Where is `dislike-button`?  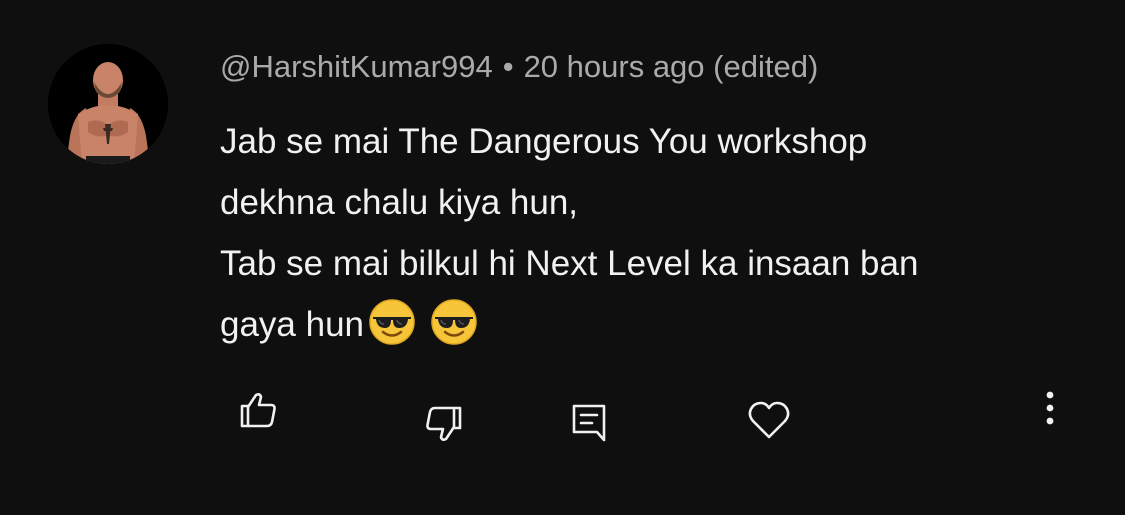 dislike-button is located at coordinates (444, 424).